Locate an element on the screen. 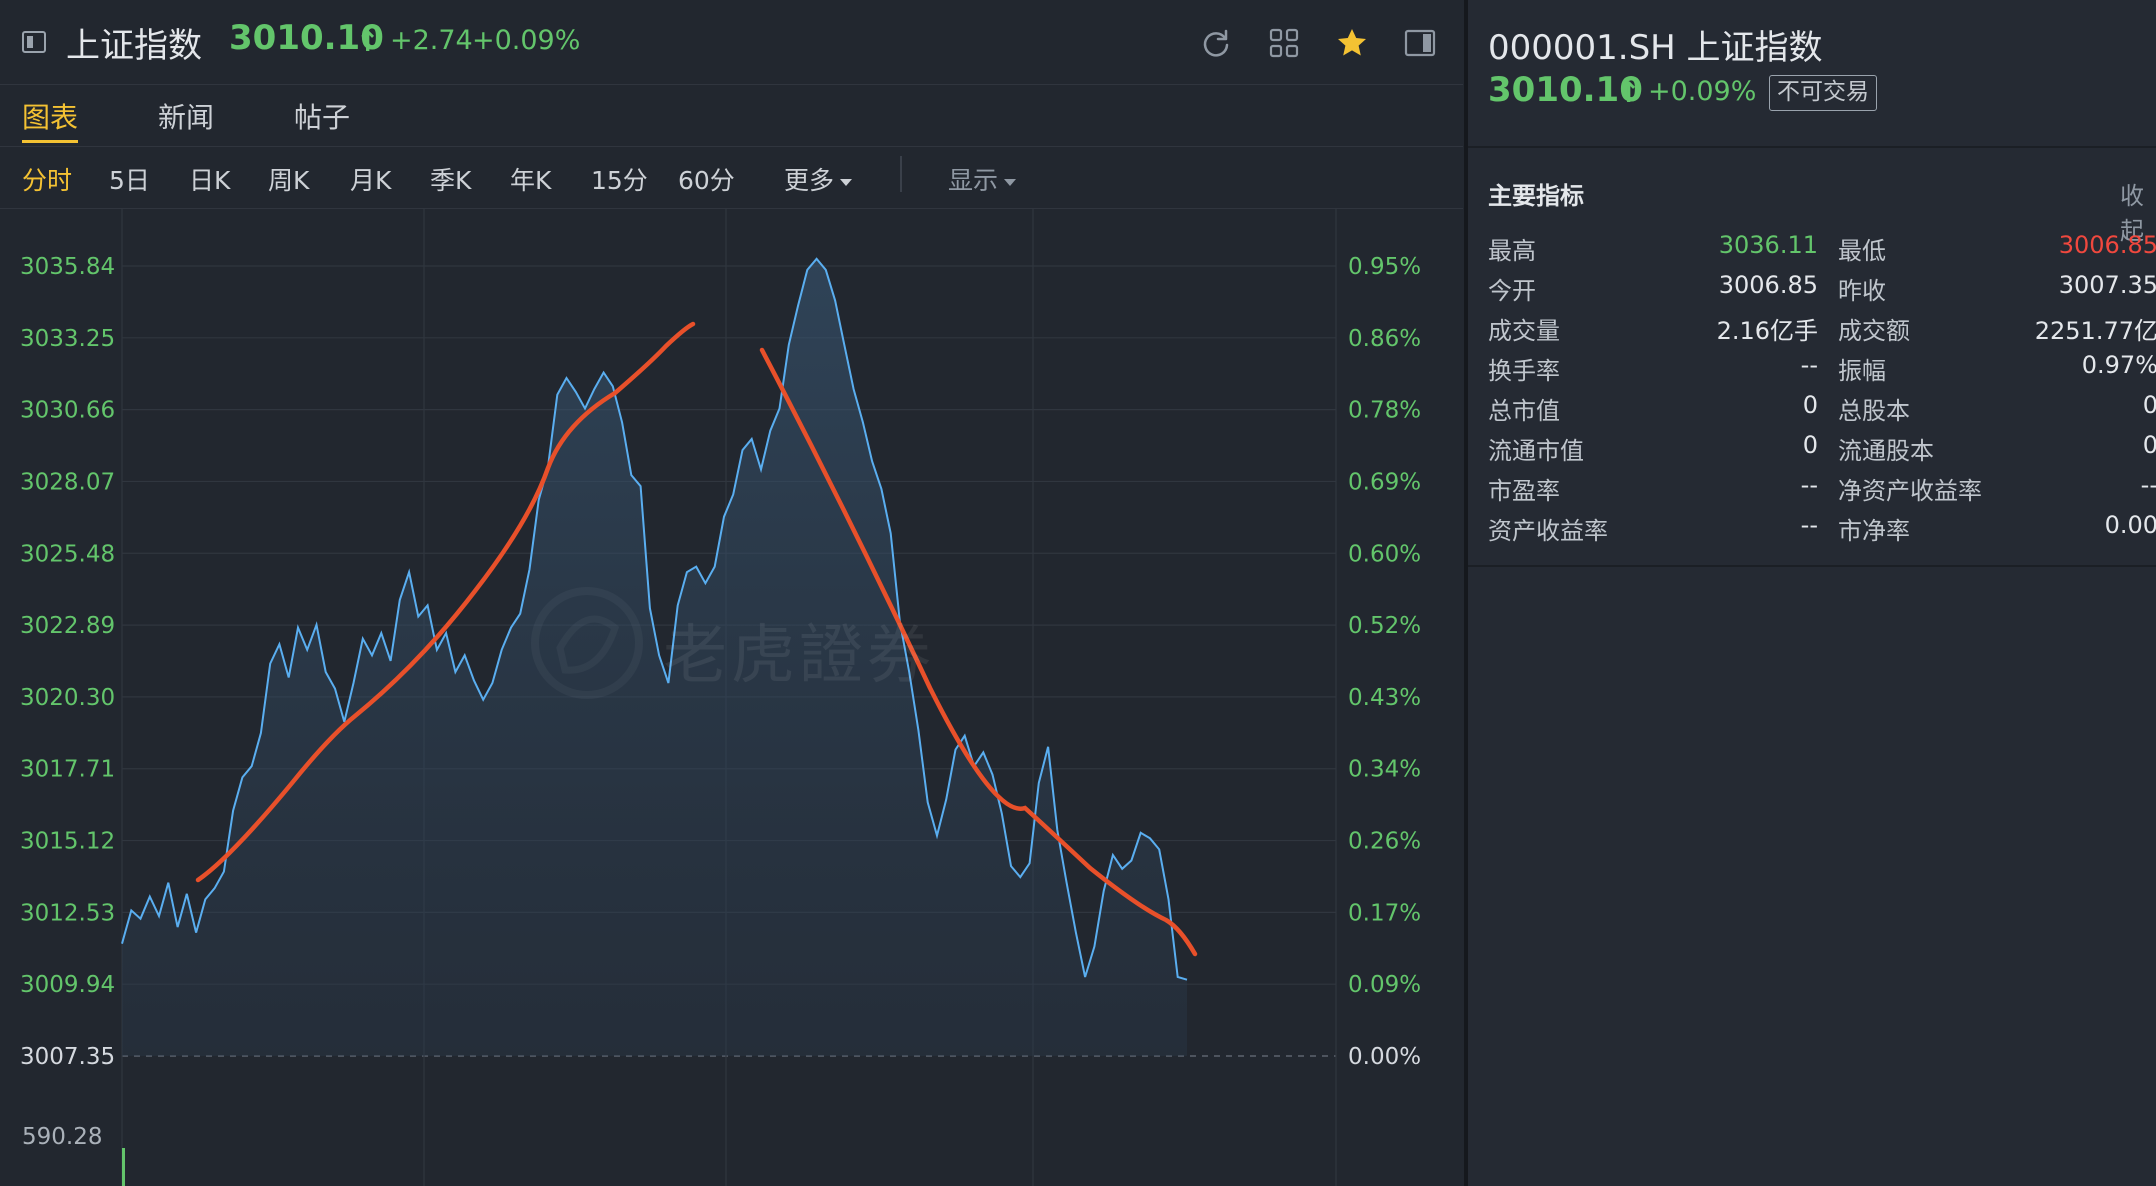 The width and height of the screenshot is (2156, 1186). volume-bar is located at coordinates (123, 1167).